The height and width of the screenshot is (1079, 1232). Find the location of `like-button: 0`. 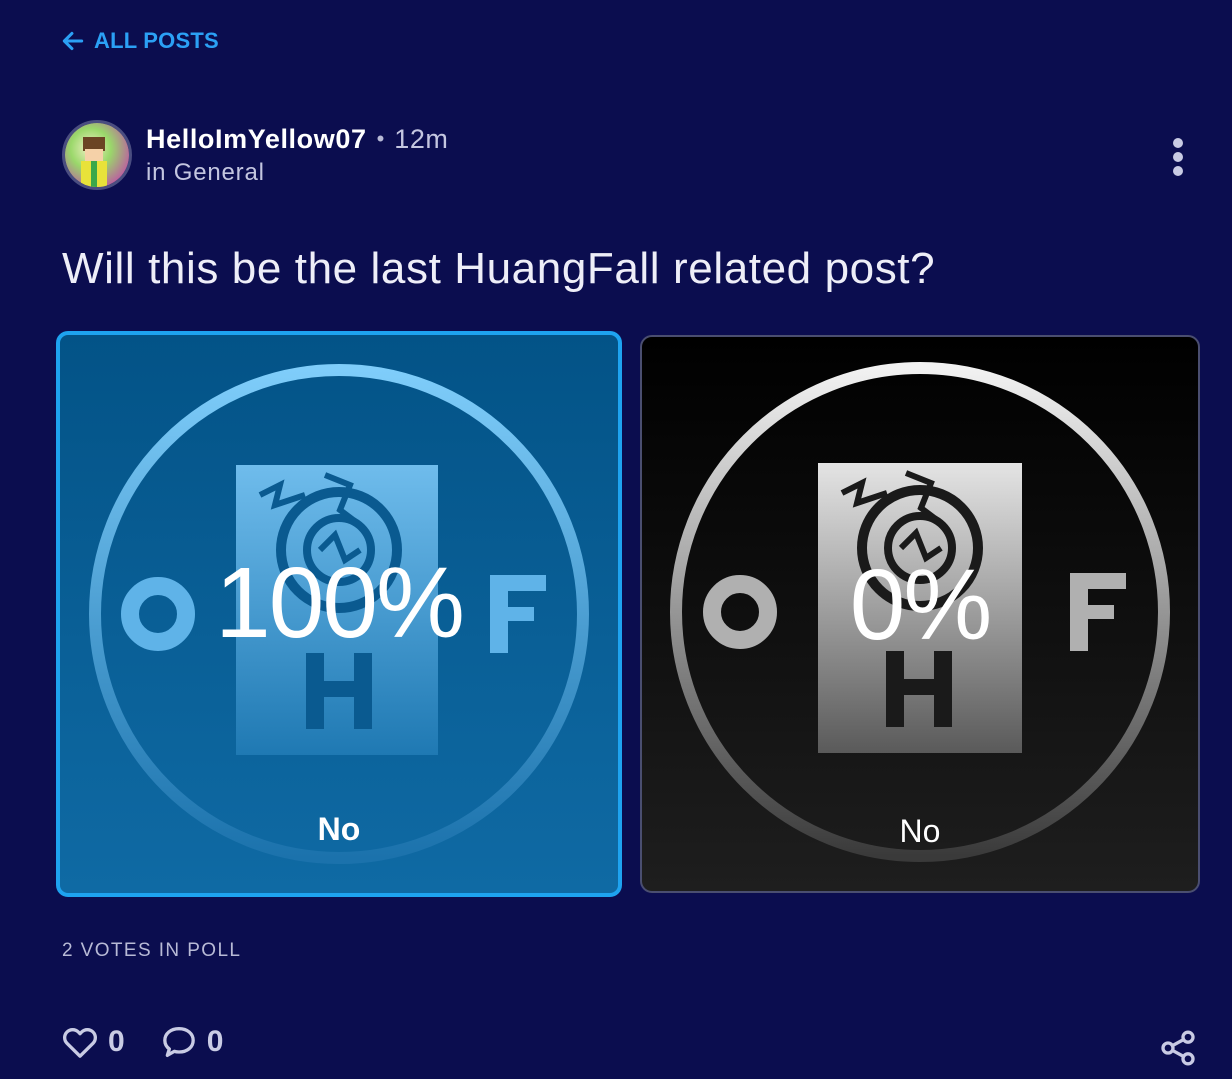

like-button: 0 is located at coordinates (92, 1042).